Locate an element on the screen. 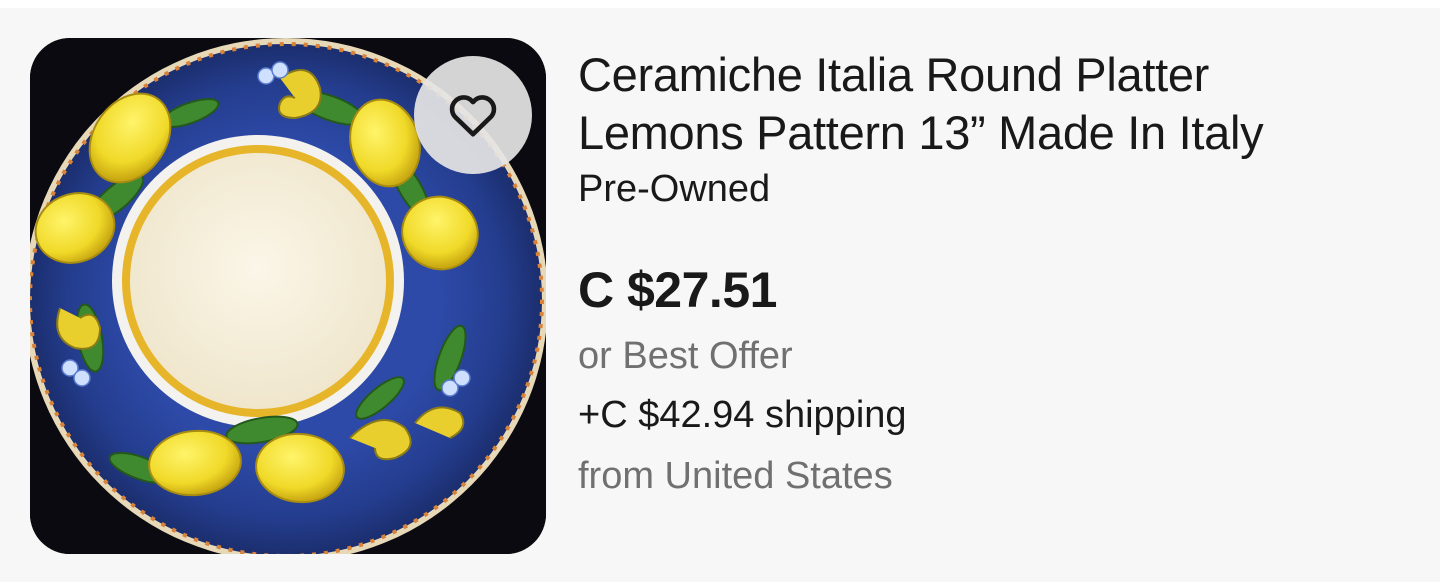 The width and height of the screenshot is (1440, 584). item-title-line1: Ceramiche Italia Round Platter is located at coordinates (893, 74).